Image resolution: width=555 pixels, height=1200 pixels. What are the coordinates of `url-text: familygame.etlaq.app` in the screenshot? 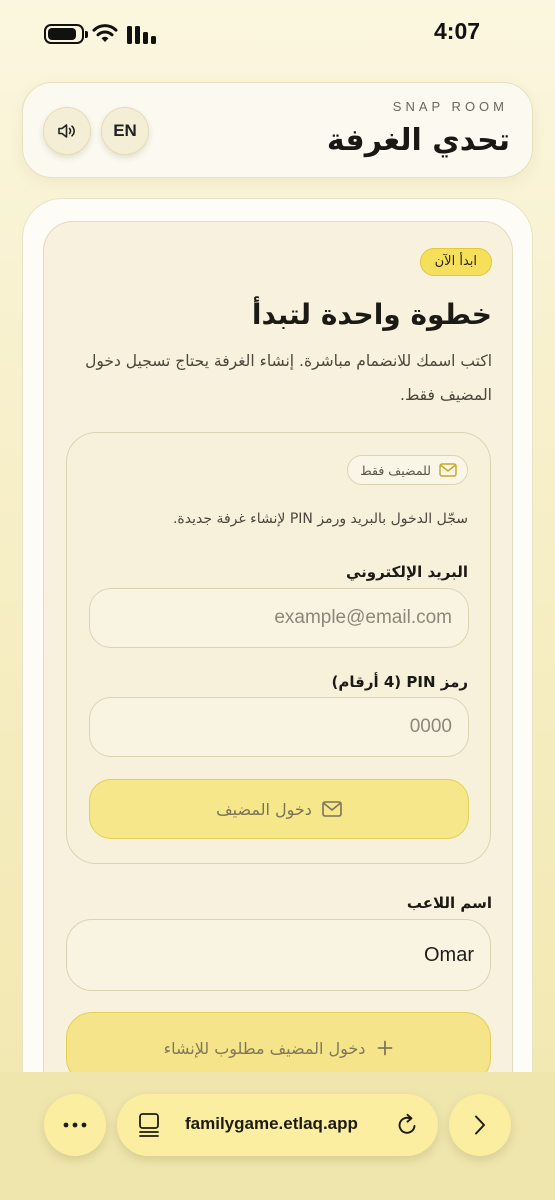 It's located at (271, 1123).